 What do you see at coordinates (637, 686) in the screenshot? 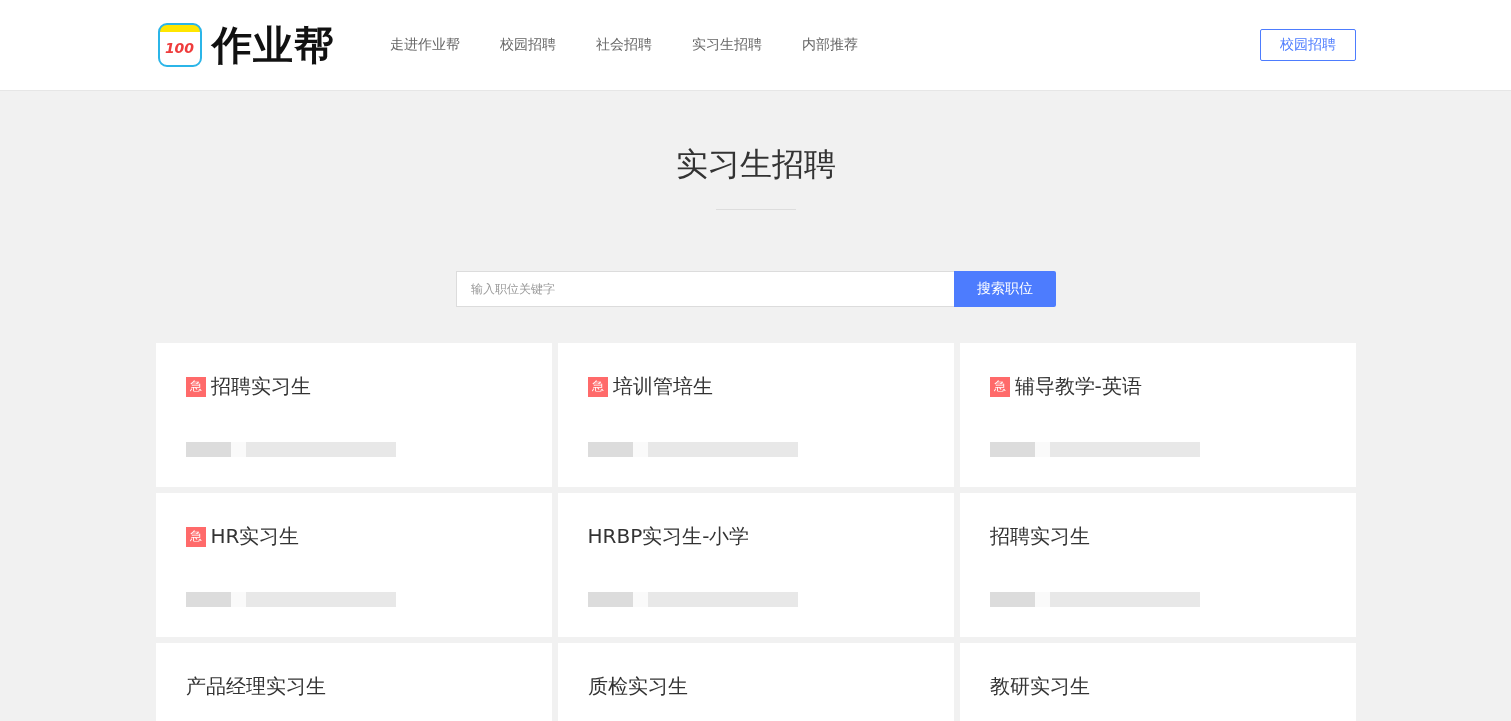
I see `job-title: 质检实习生` at bounding box center [637, 686].